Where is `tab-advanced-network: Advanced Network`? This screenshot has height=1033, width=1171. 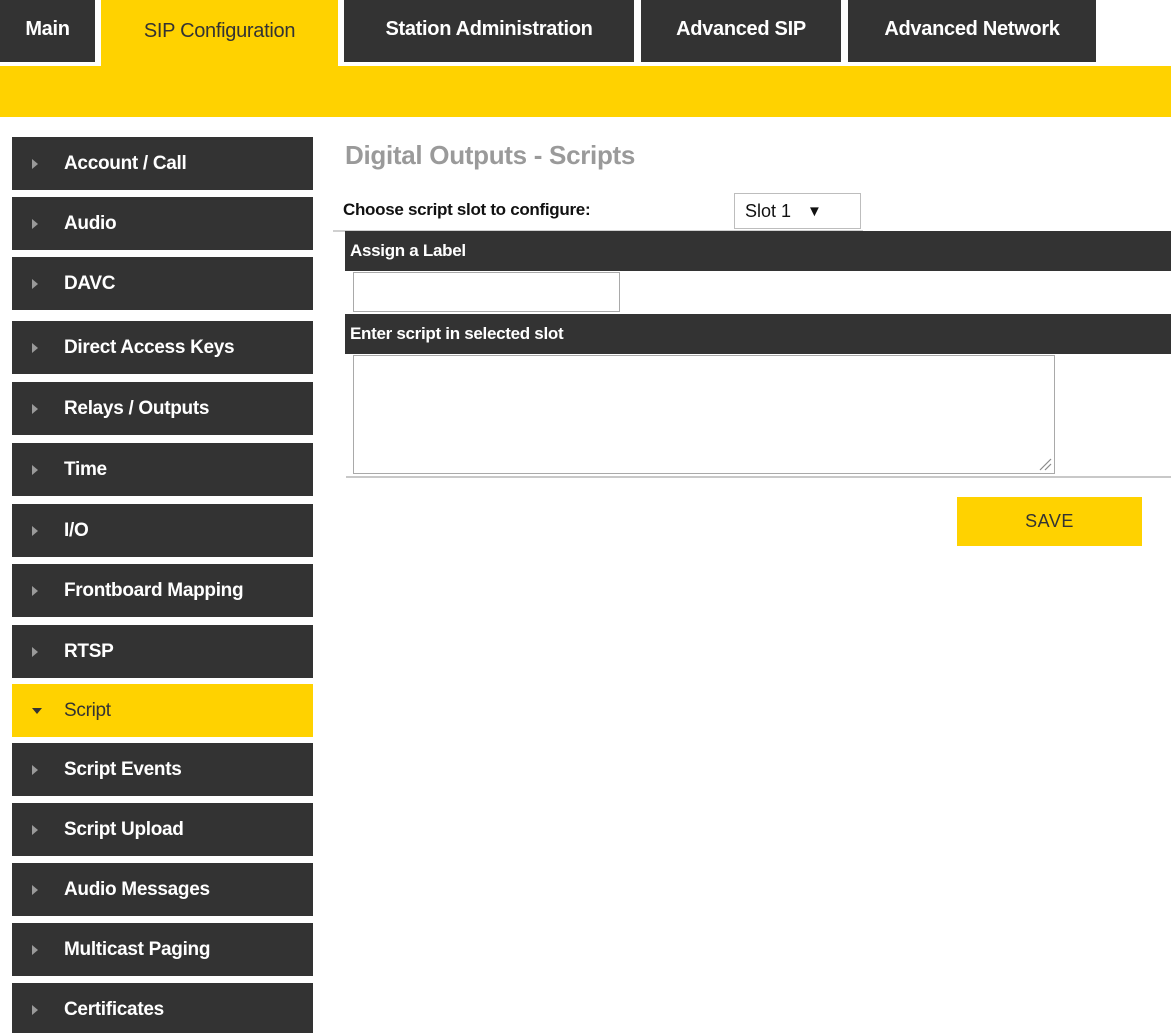 tab-advanced-network: Advanced Network is located at coordinates (972, 31).